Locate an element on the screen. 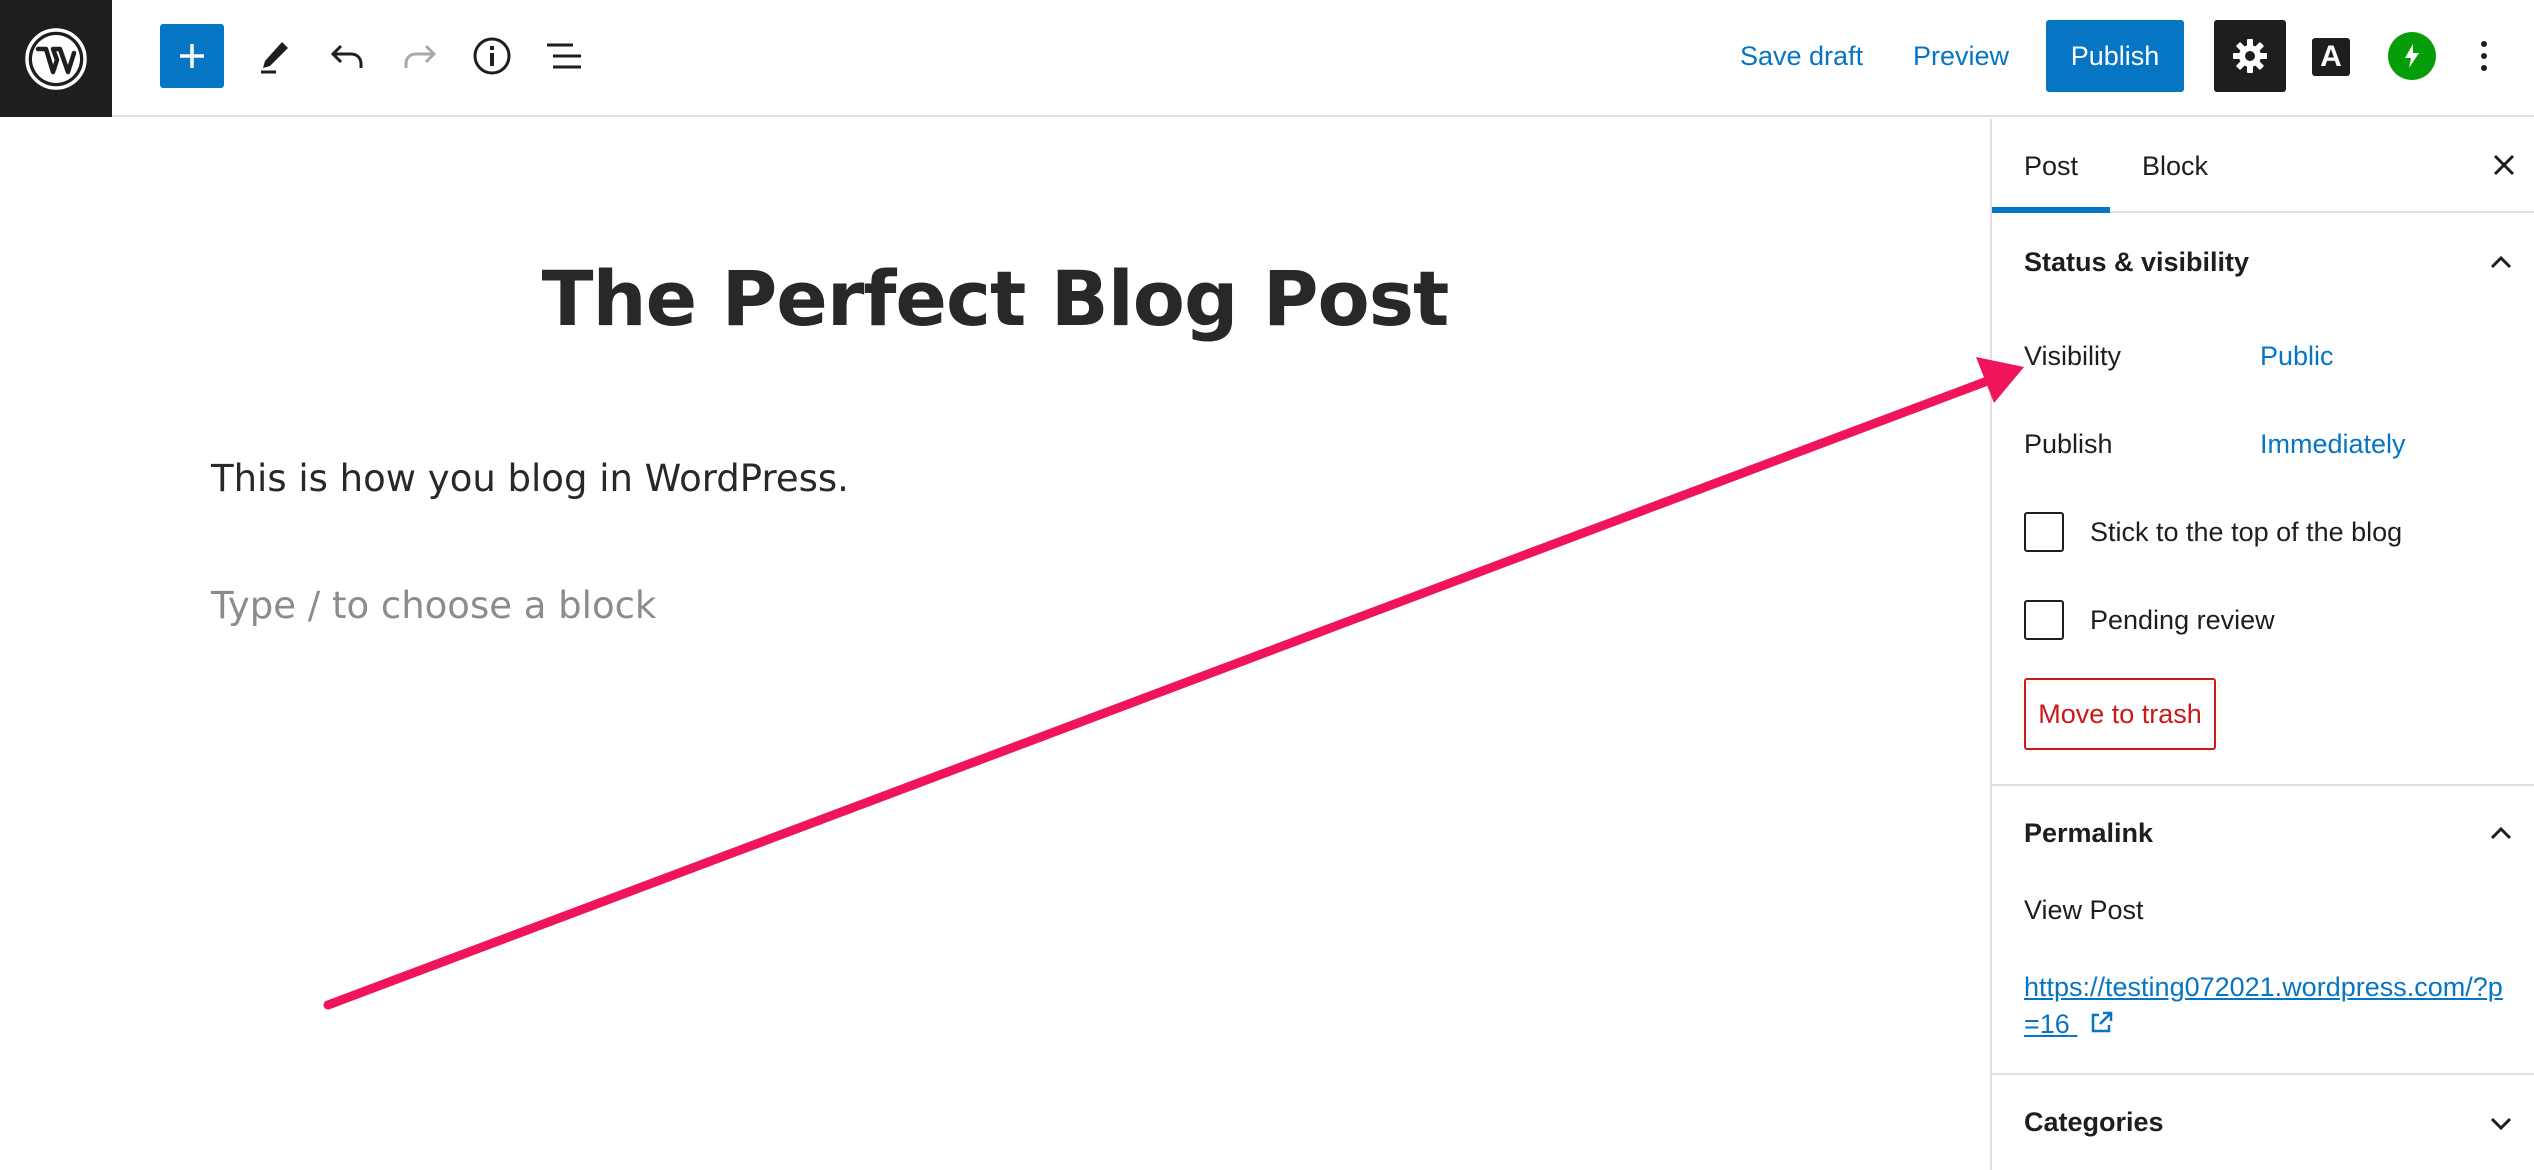 The height and width of the screenshot is (1170, 2534). undo-icon is located at coordinates (346, 56).